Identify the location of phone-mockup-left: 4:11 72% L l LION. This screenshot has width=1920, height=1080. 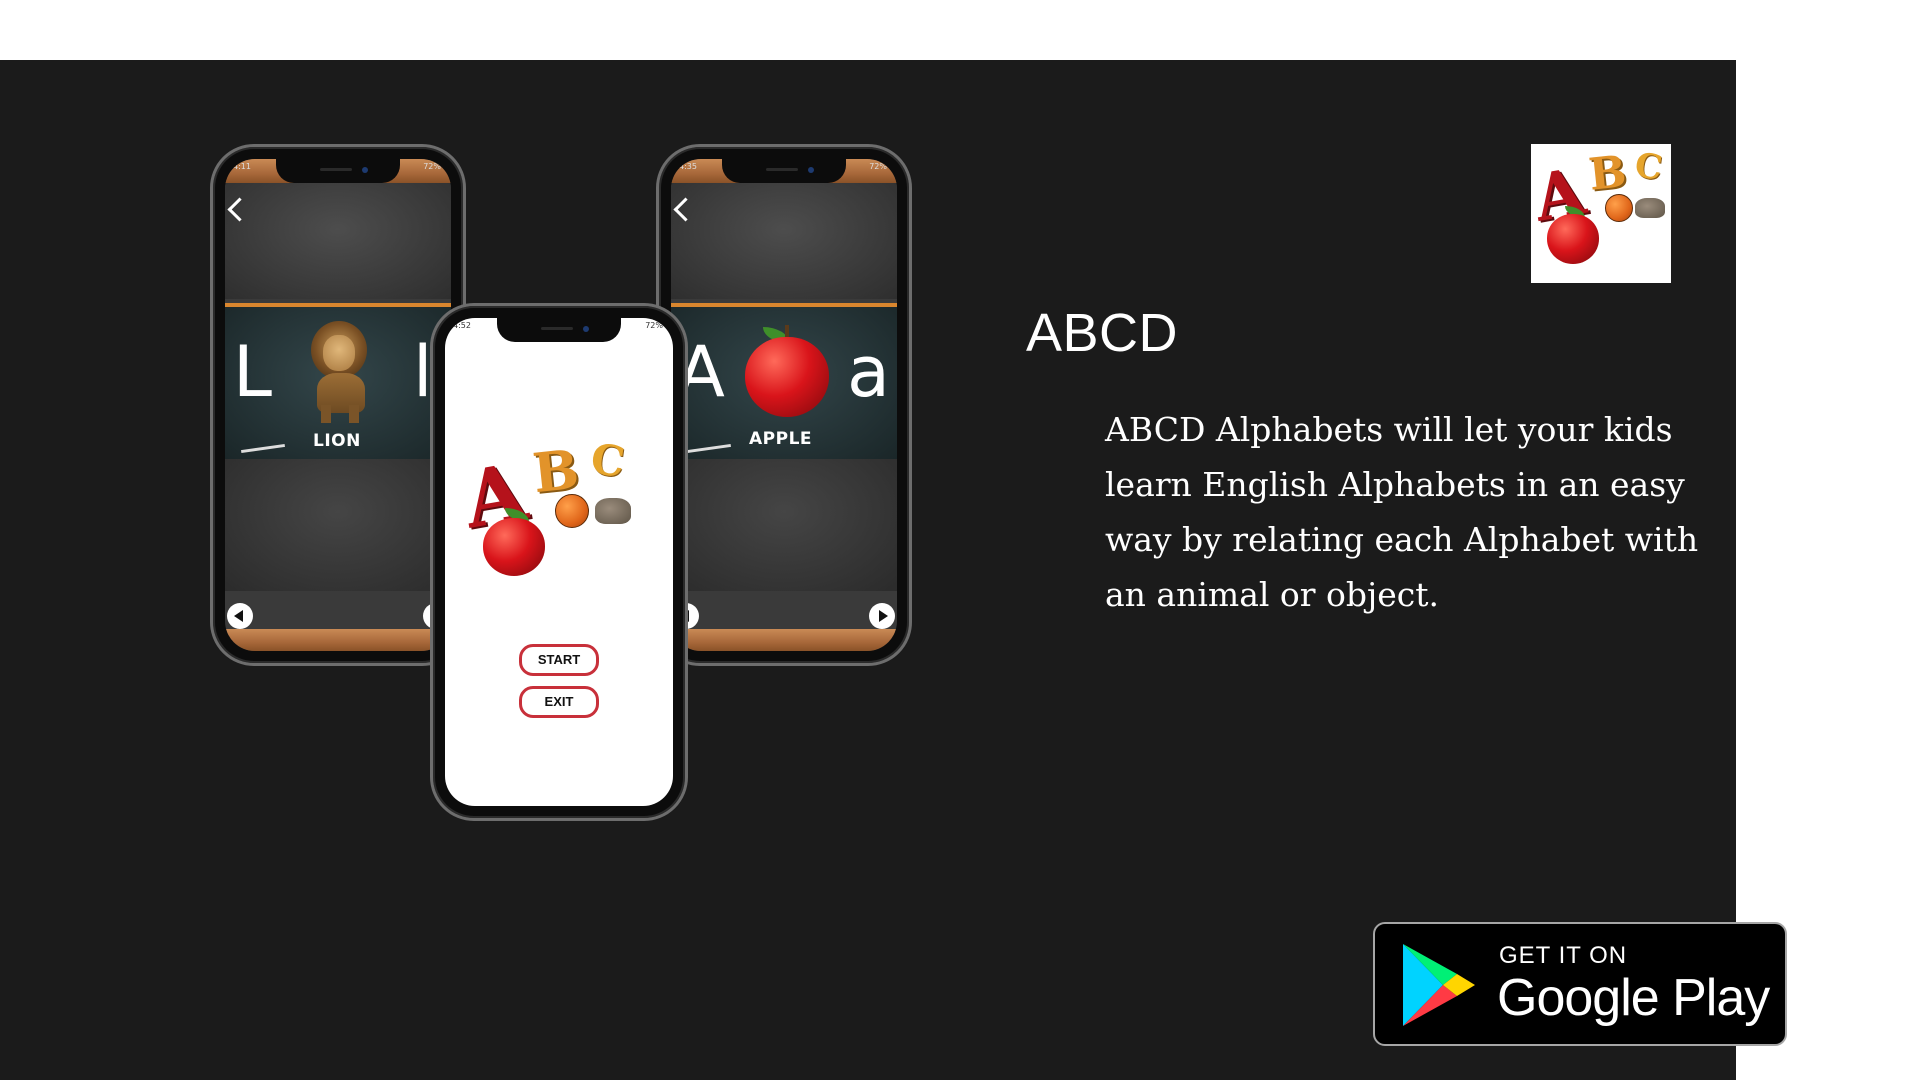
(338, 405).